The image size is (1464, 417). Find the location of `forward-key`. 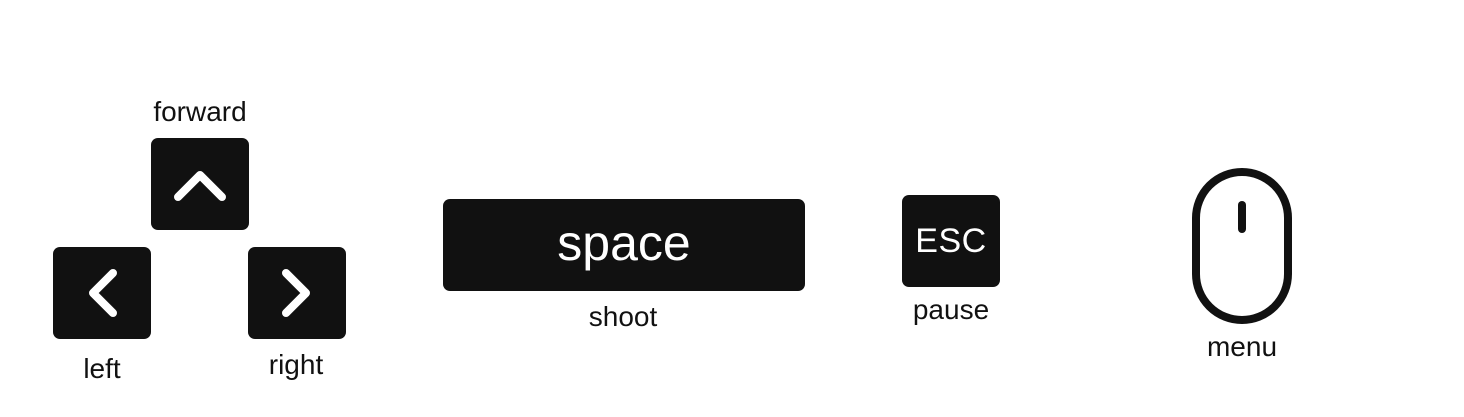

forward-key is located at coordinates (200, 184).